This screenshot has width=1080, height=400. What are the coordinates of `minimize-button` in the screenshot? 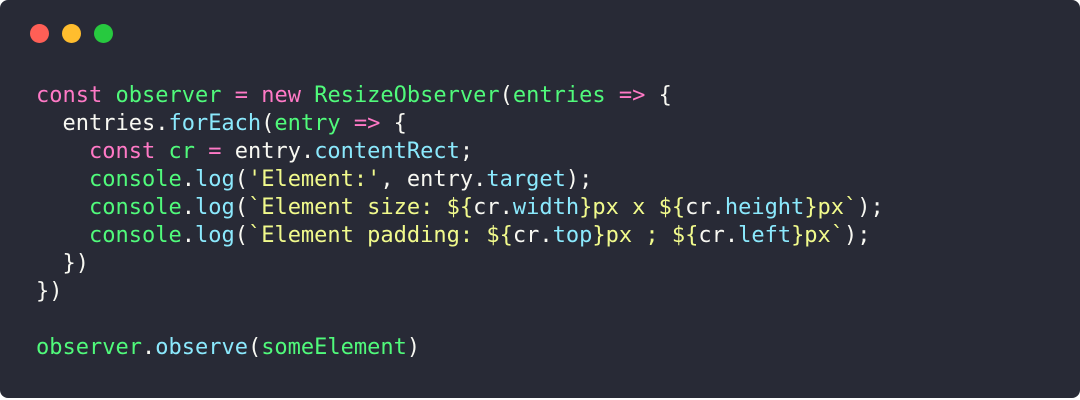 It's located at (71, 33).